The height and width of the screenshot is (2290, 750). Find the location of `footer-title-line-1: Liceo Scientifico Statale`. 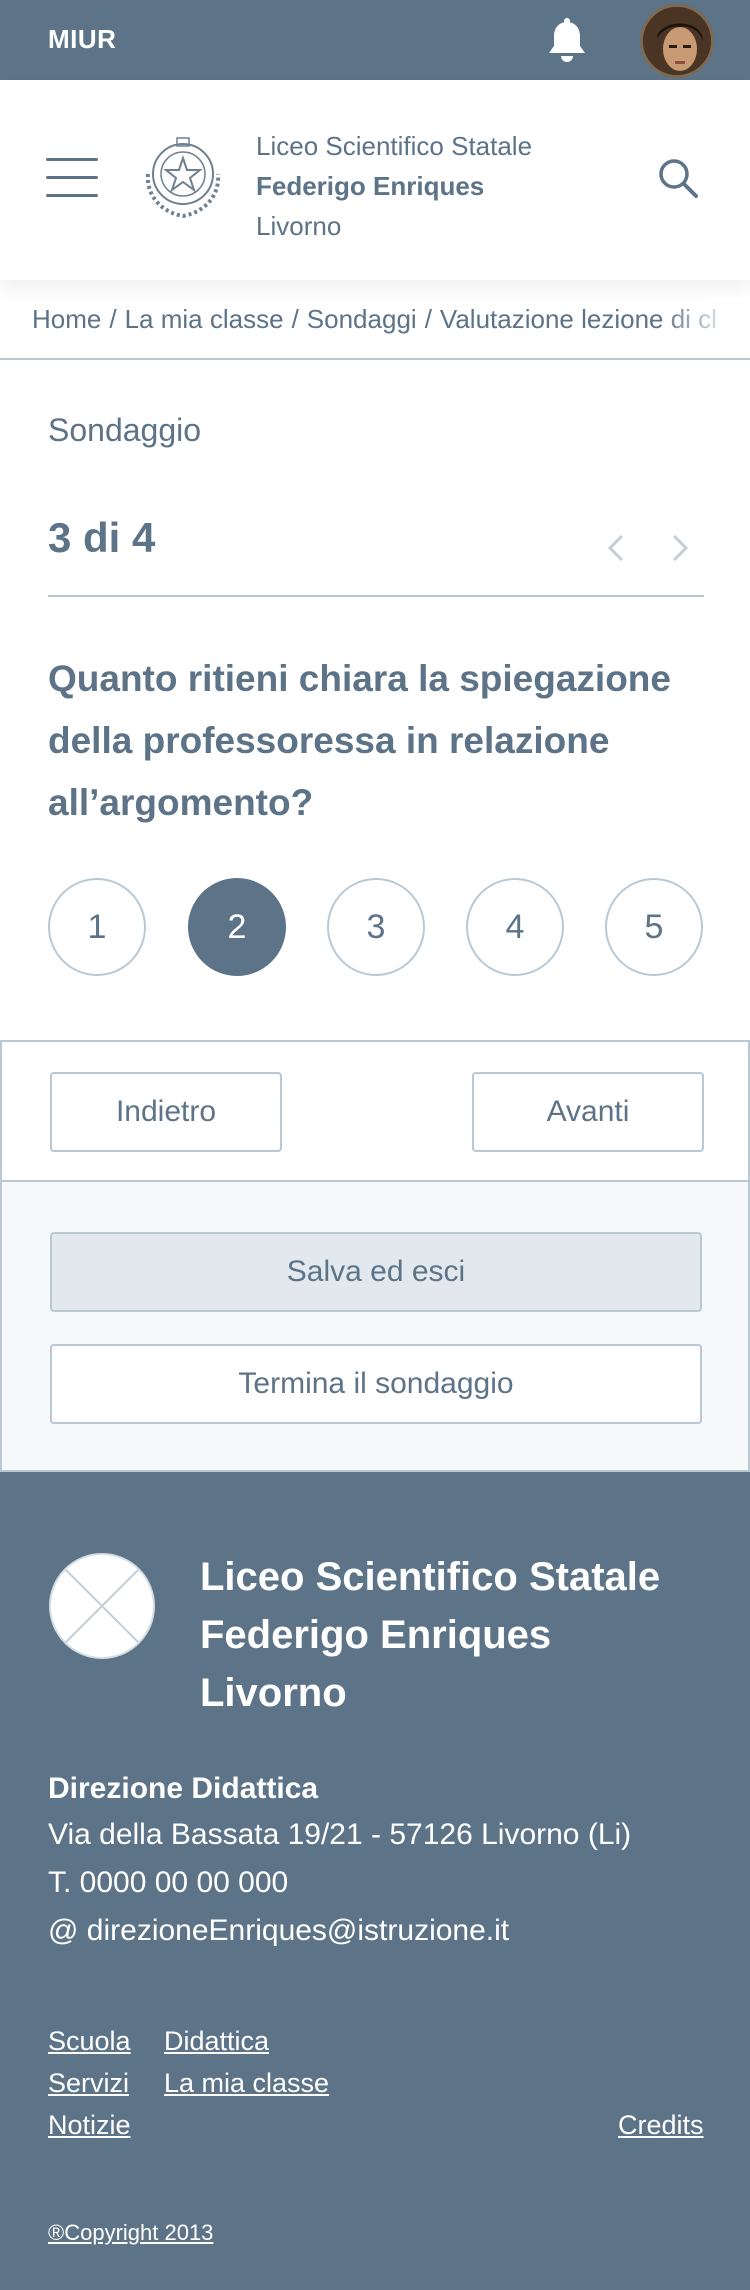

footer-title-line-1: Liceo Scientifico Statale is located at coordinates (430, 1577).